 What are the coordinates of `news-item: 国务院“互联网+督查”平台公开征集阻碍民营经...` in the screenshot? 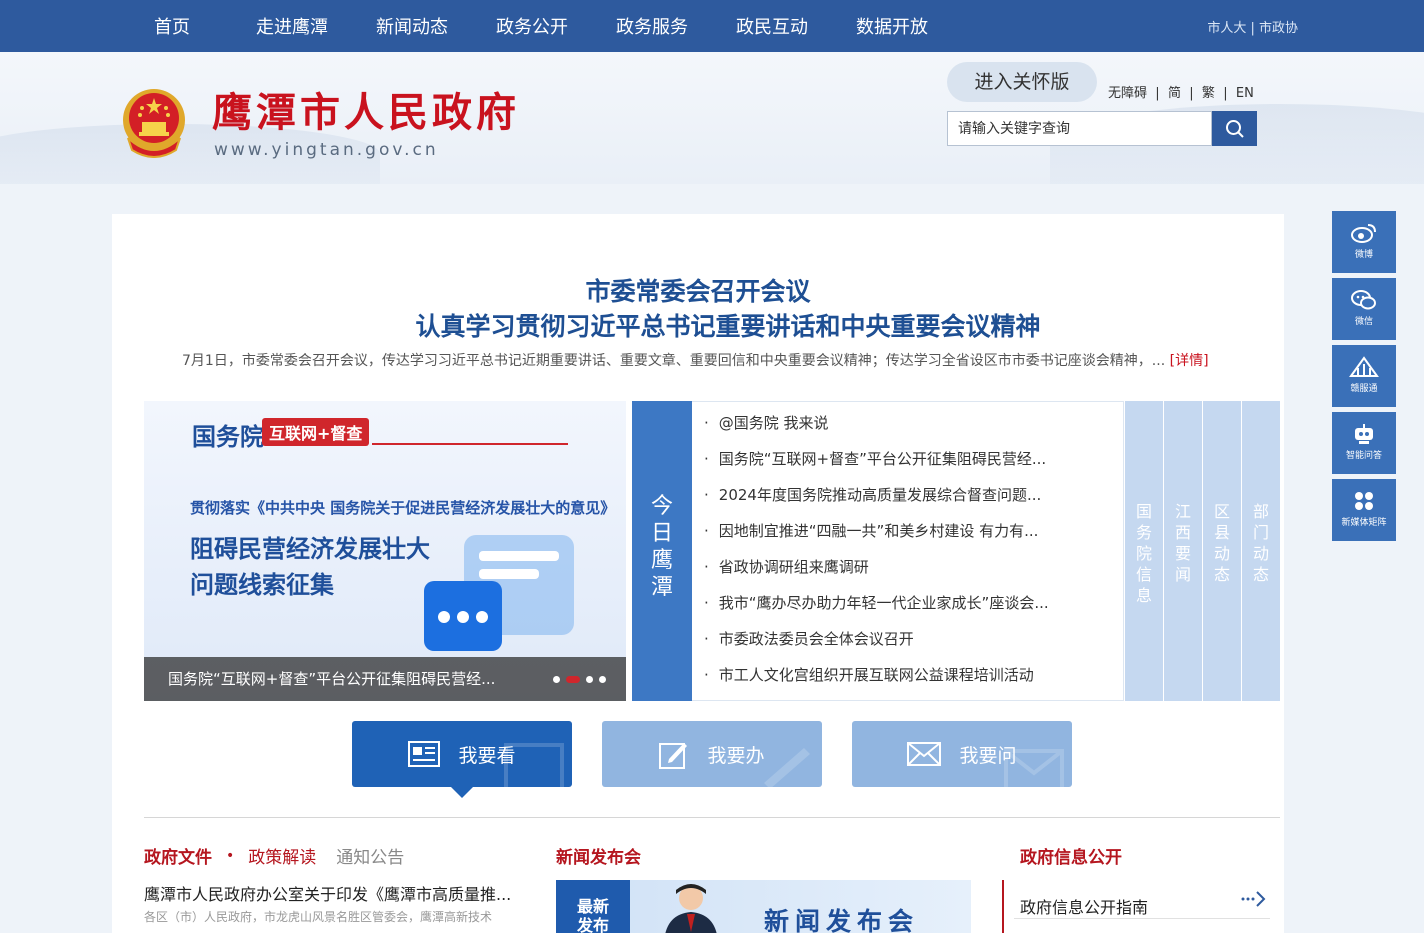 It's located at (875, 458).